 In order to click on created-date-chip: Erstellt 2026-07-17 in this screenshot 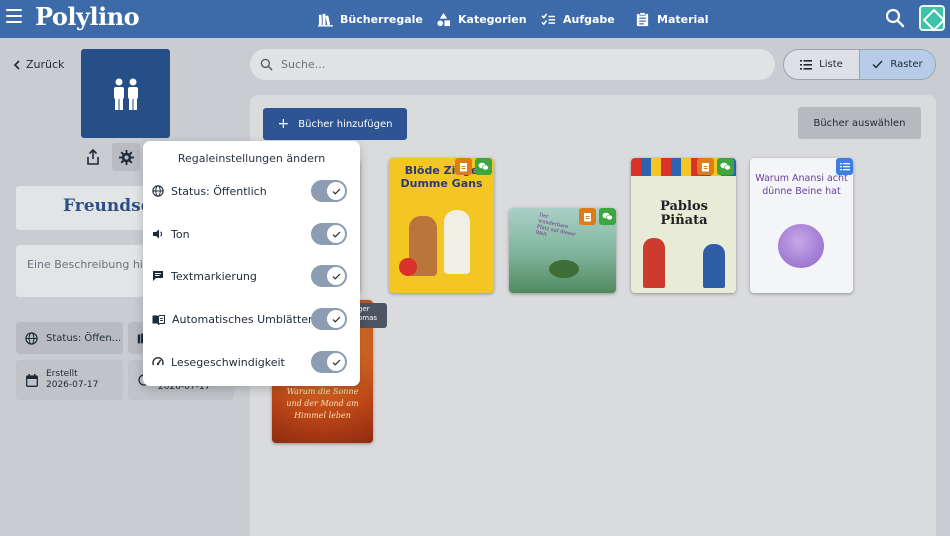, I will do `click(69, 380)`.